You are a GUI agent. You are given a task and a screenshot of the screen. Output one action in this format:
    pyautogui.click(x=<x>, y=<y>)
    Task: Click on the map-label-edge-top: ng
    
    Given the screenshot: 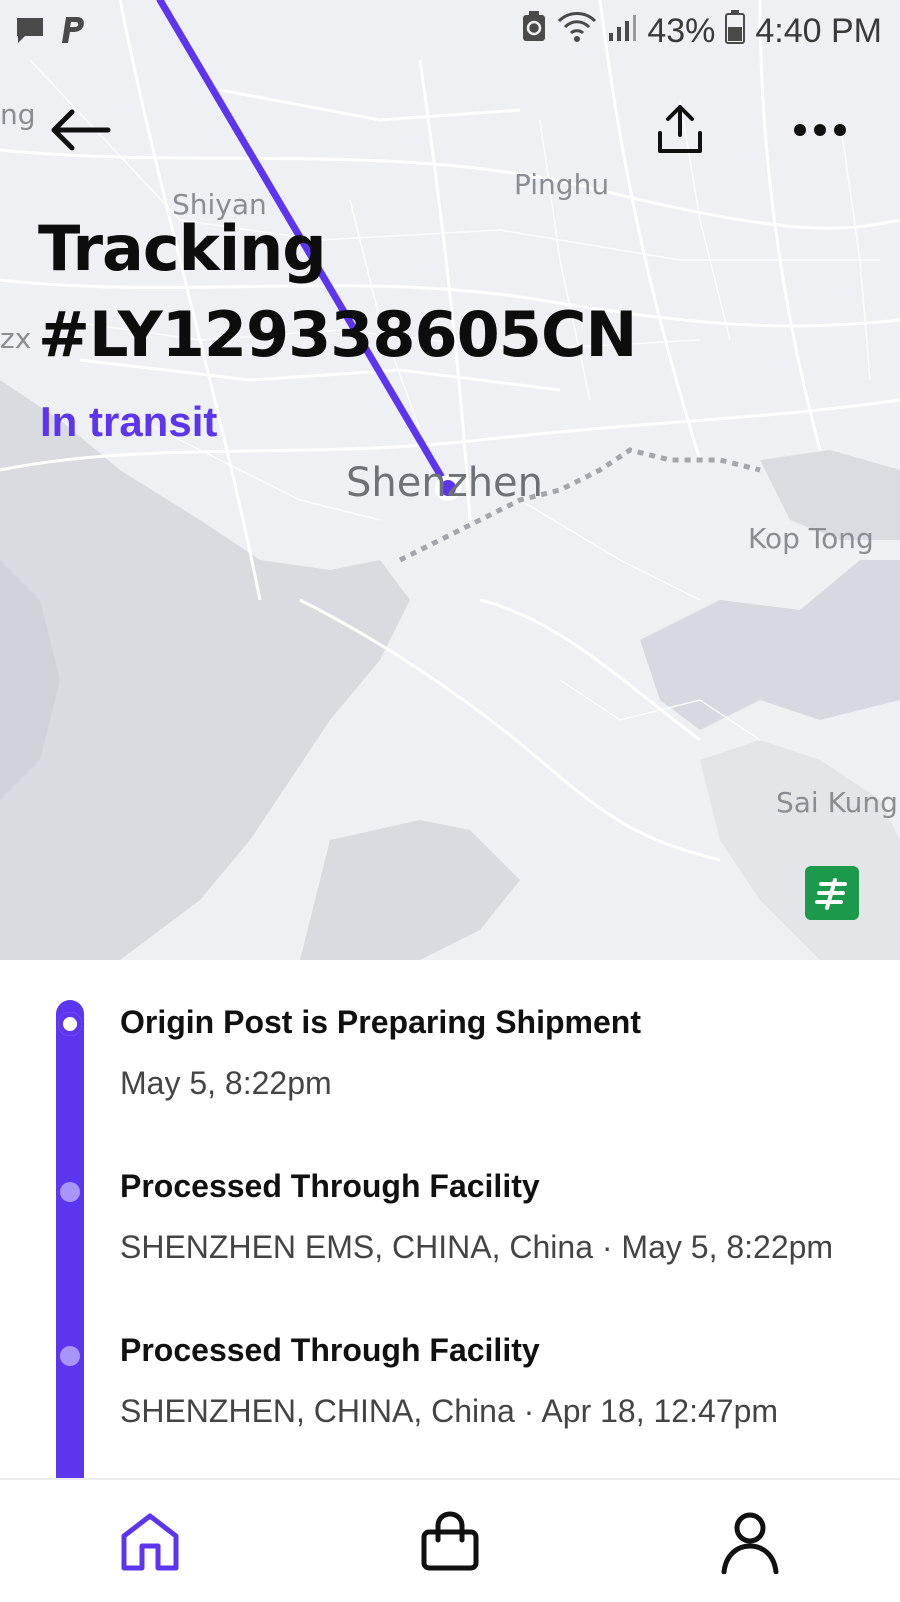 What is the action you would take?
    pyautogui.click(x=18, y=114)
    